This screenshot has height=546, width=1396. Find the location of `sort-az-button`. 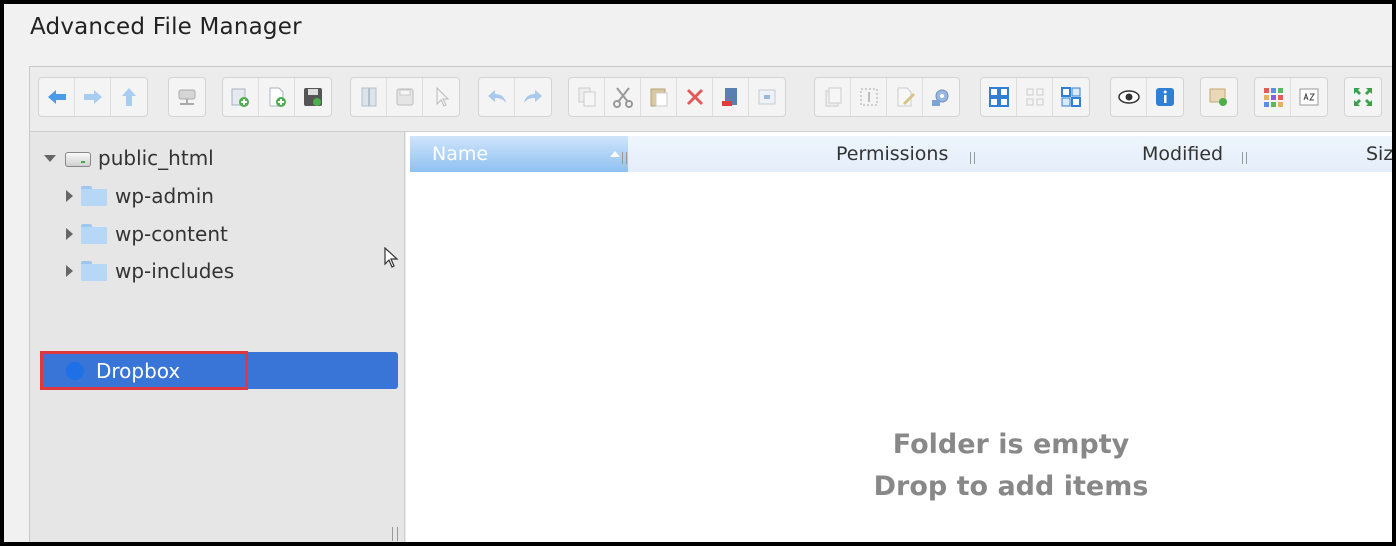

sort-az-button is located at coordinates (1309, 97).